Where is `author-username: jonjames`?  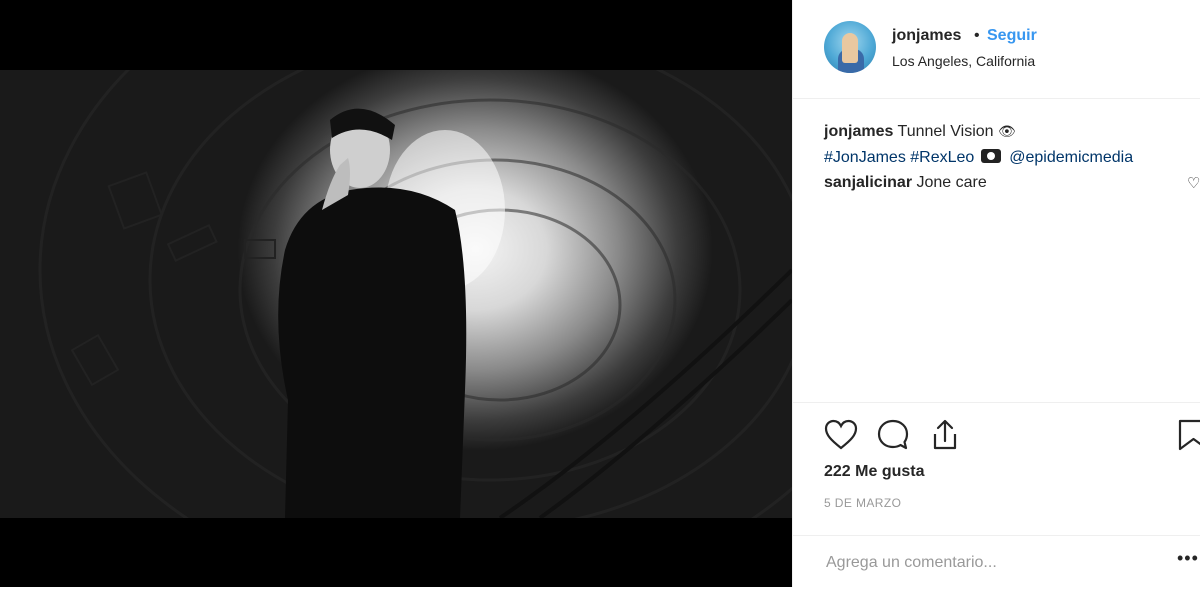
author-username: jonjames is located at coordinates (926, 36).